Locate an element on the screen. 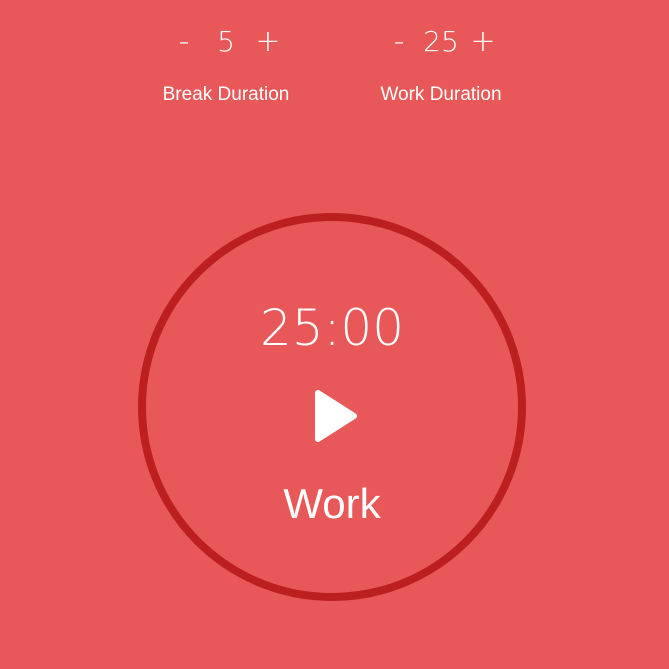  work-duration-label: Work Duration is located at coordinates (441, 94).